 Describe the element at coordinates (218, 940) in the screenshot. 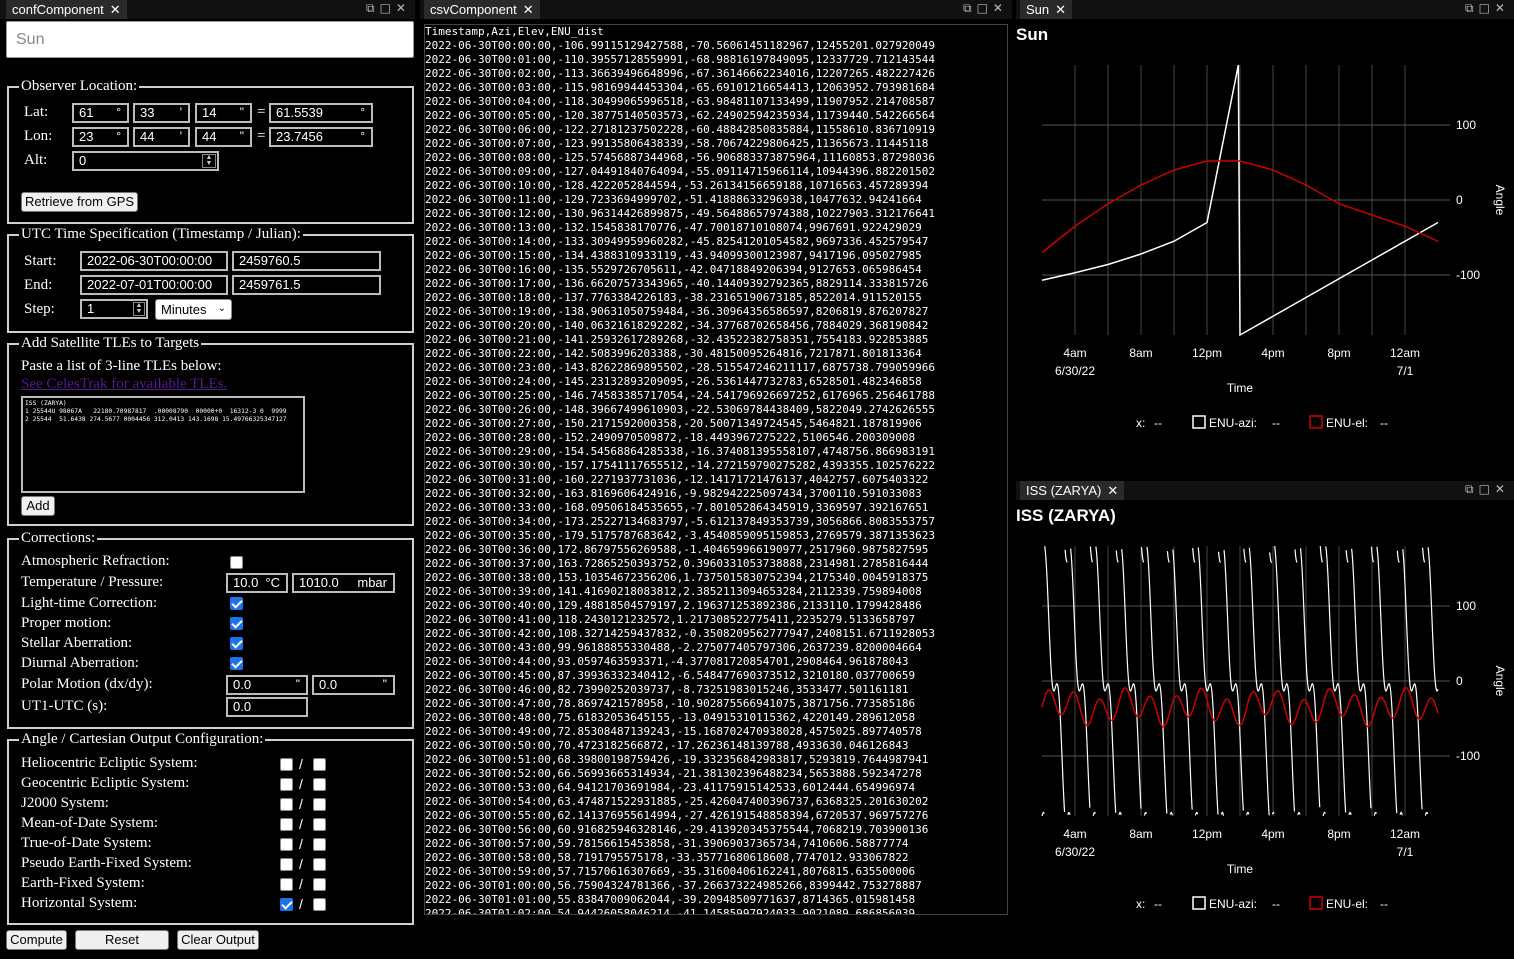

I see `clear-output-button: Clear Output` at that location.